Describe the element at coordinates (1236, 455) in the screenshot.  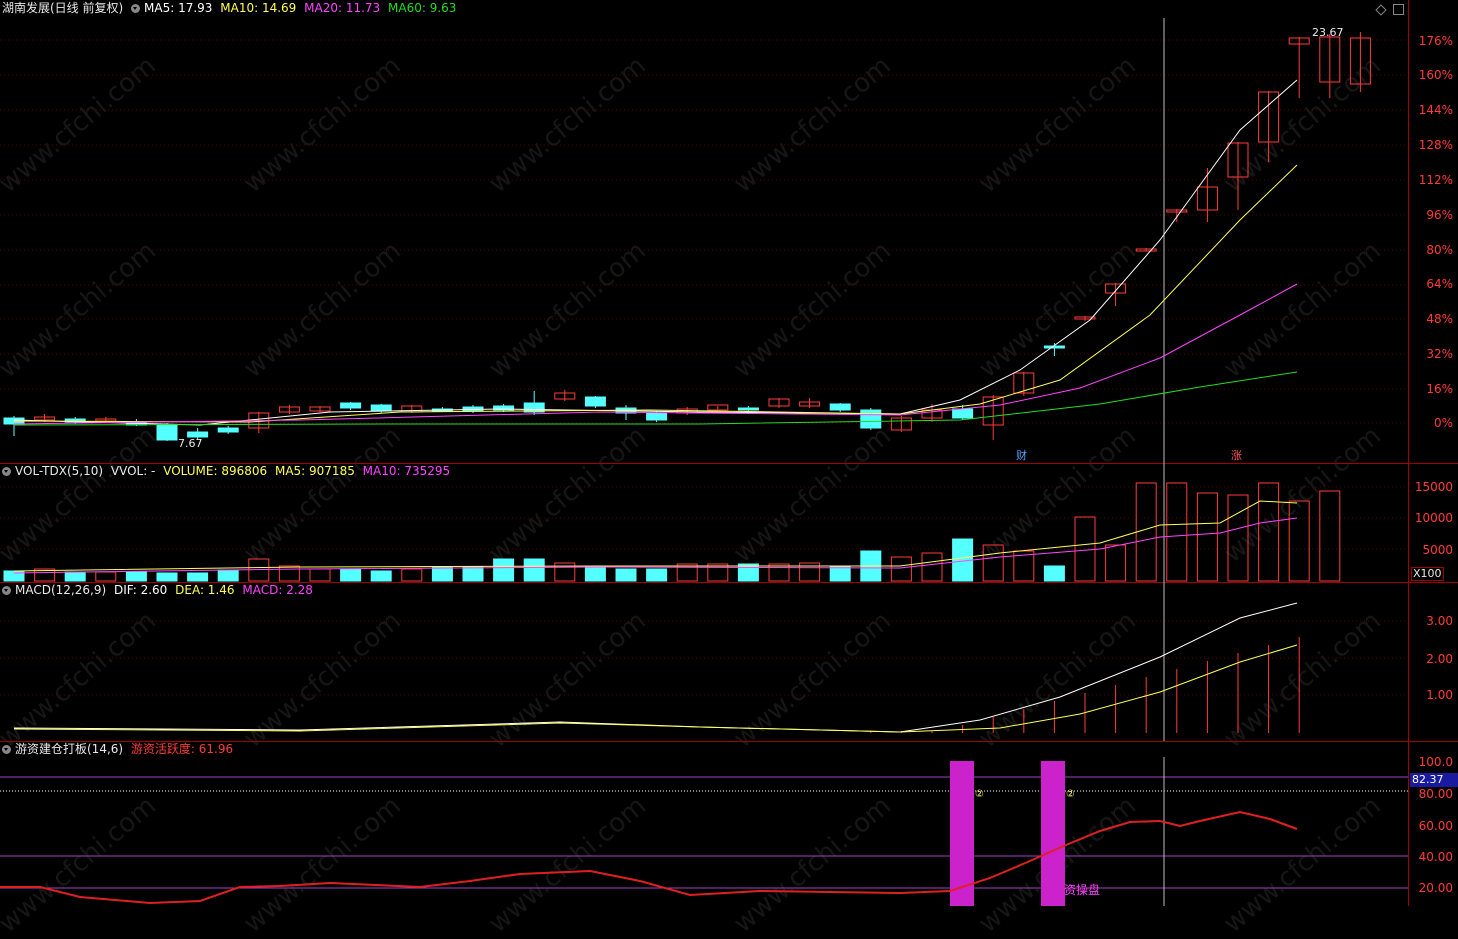
I see `event-mark-rise: 涨` at that location.